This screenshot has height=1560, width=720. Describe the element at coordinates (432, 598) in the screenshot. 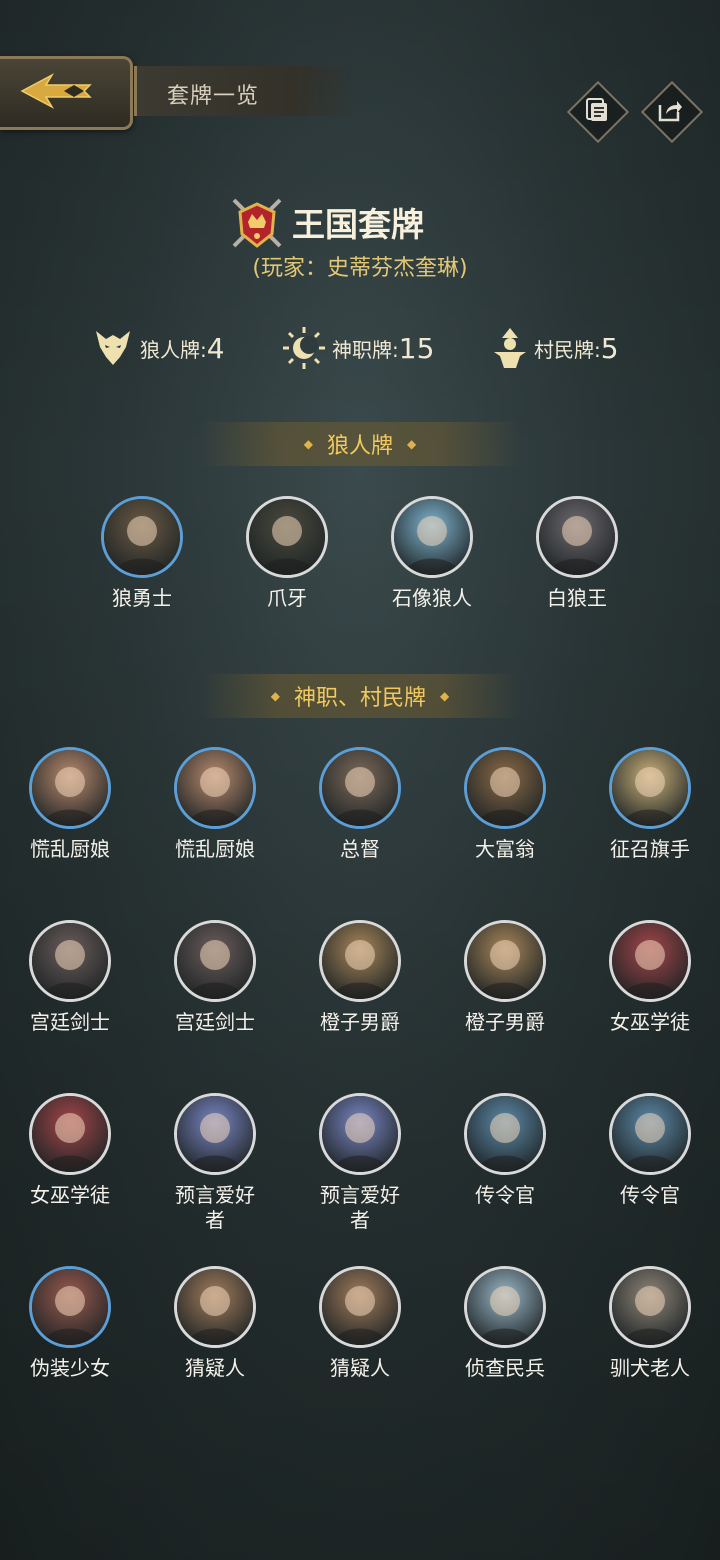

I see `role-name: 石像狼人` at that location.